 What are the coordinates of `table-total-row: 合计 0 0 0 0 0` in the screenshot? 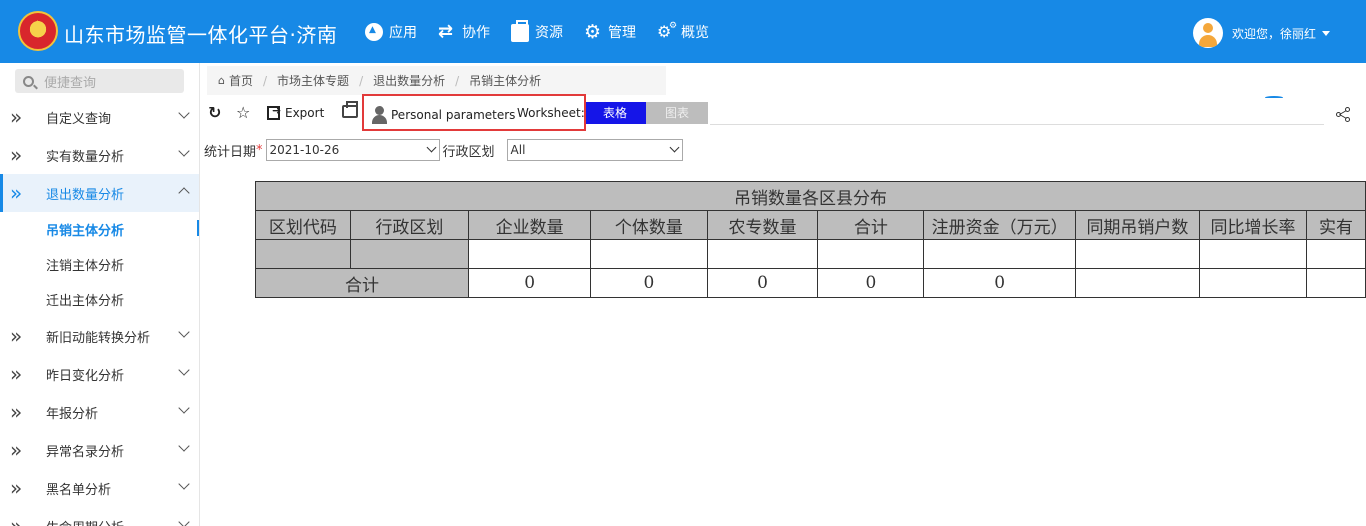 It's located at (810, 283).